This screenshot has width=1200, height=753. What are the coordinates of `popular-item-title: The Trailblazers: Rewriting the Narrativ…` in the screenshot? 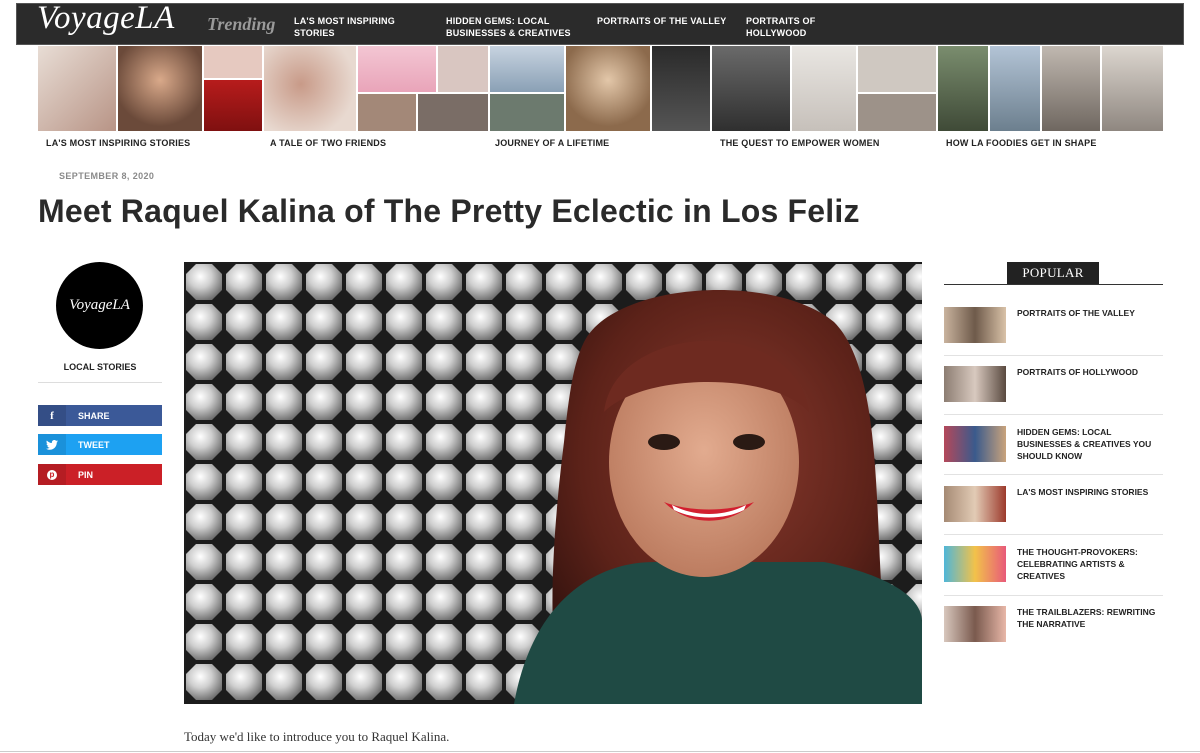 It's located at (1090, 618).